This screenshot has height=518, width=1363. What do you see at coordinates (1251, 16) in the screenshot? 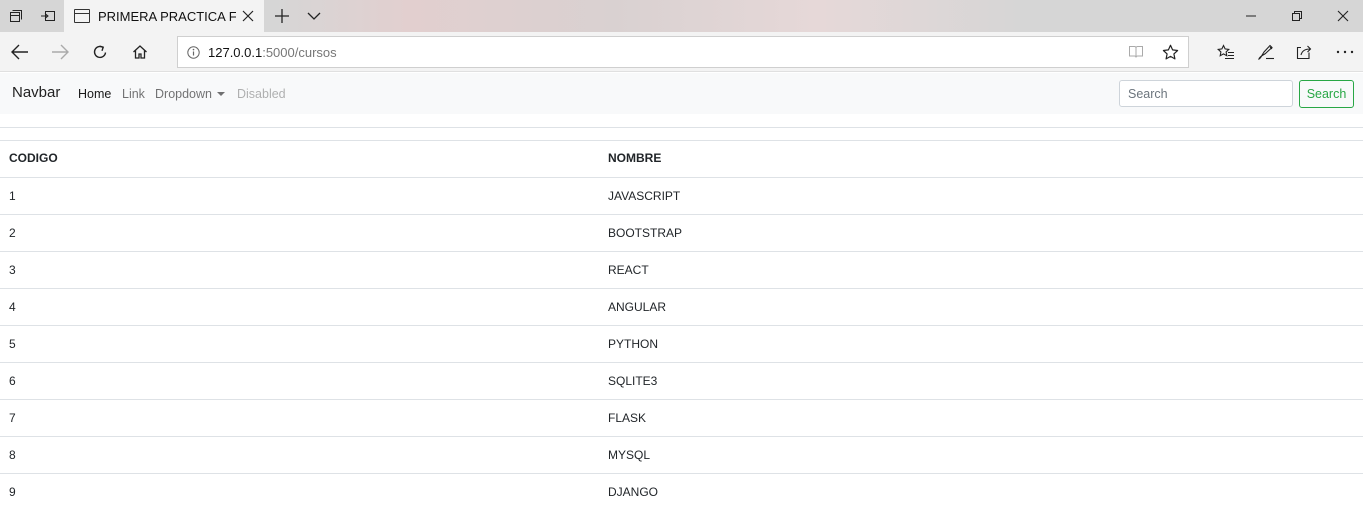
I see `minimize-icon` at bounding box center [1251, 16].